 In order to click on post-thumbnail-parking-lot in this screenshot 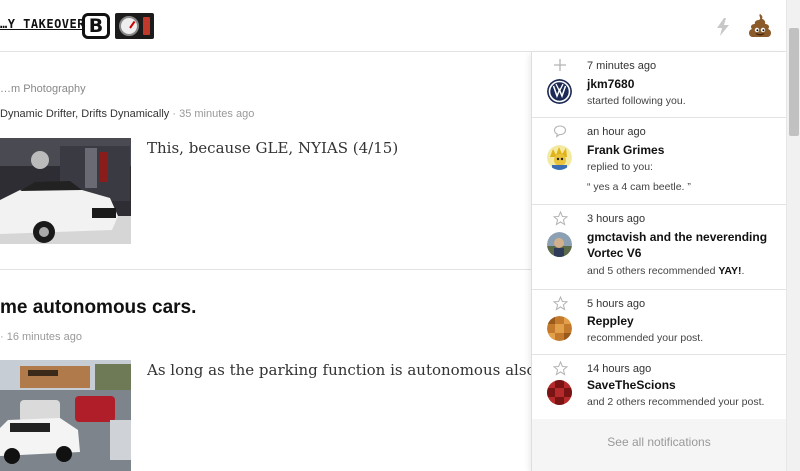, I will do `click(65, 415)`.